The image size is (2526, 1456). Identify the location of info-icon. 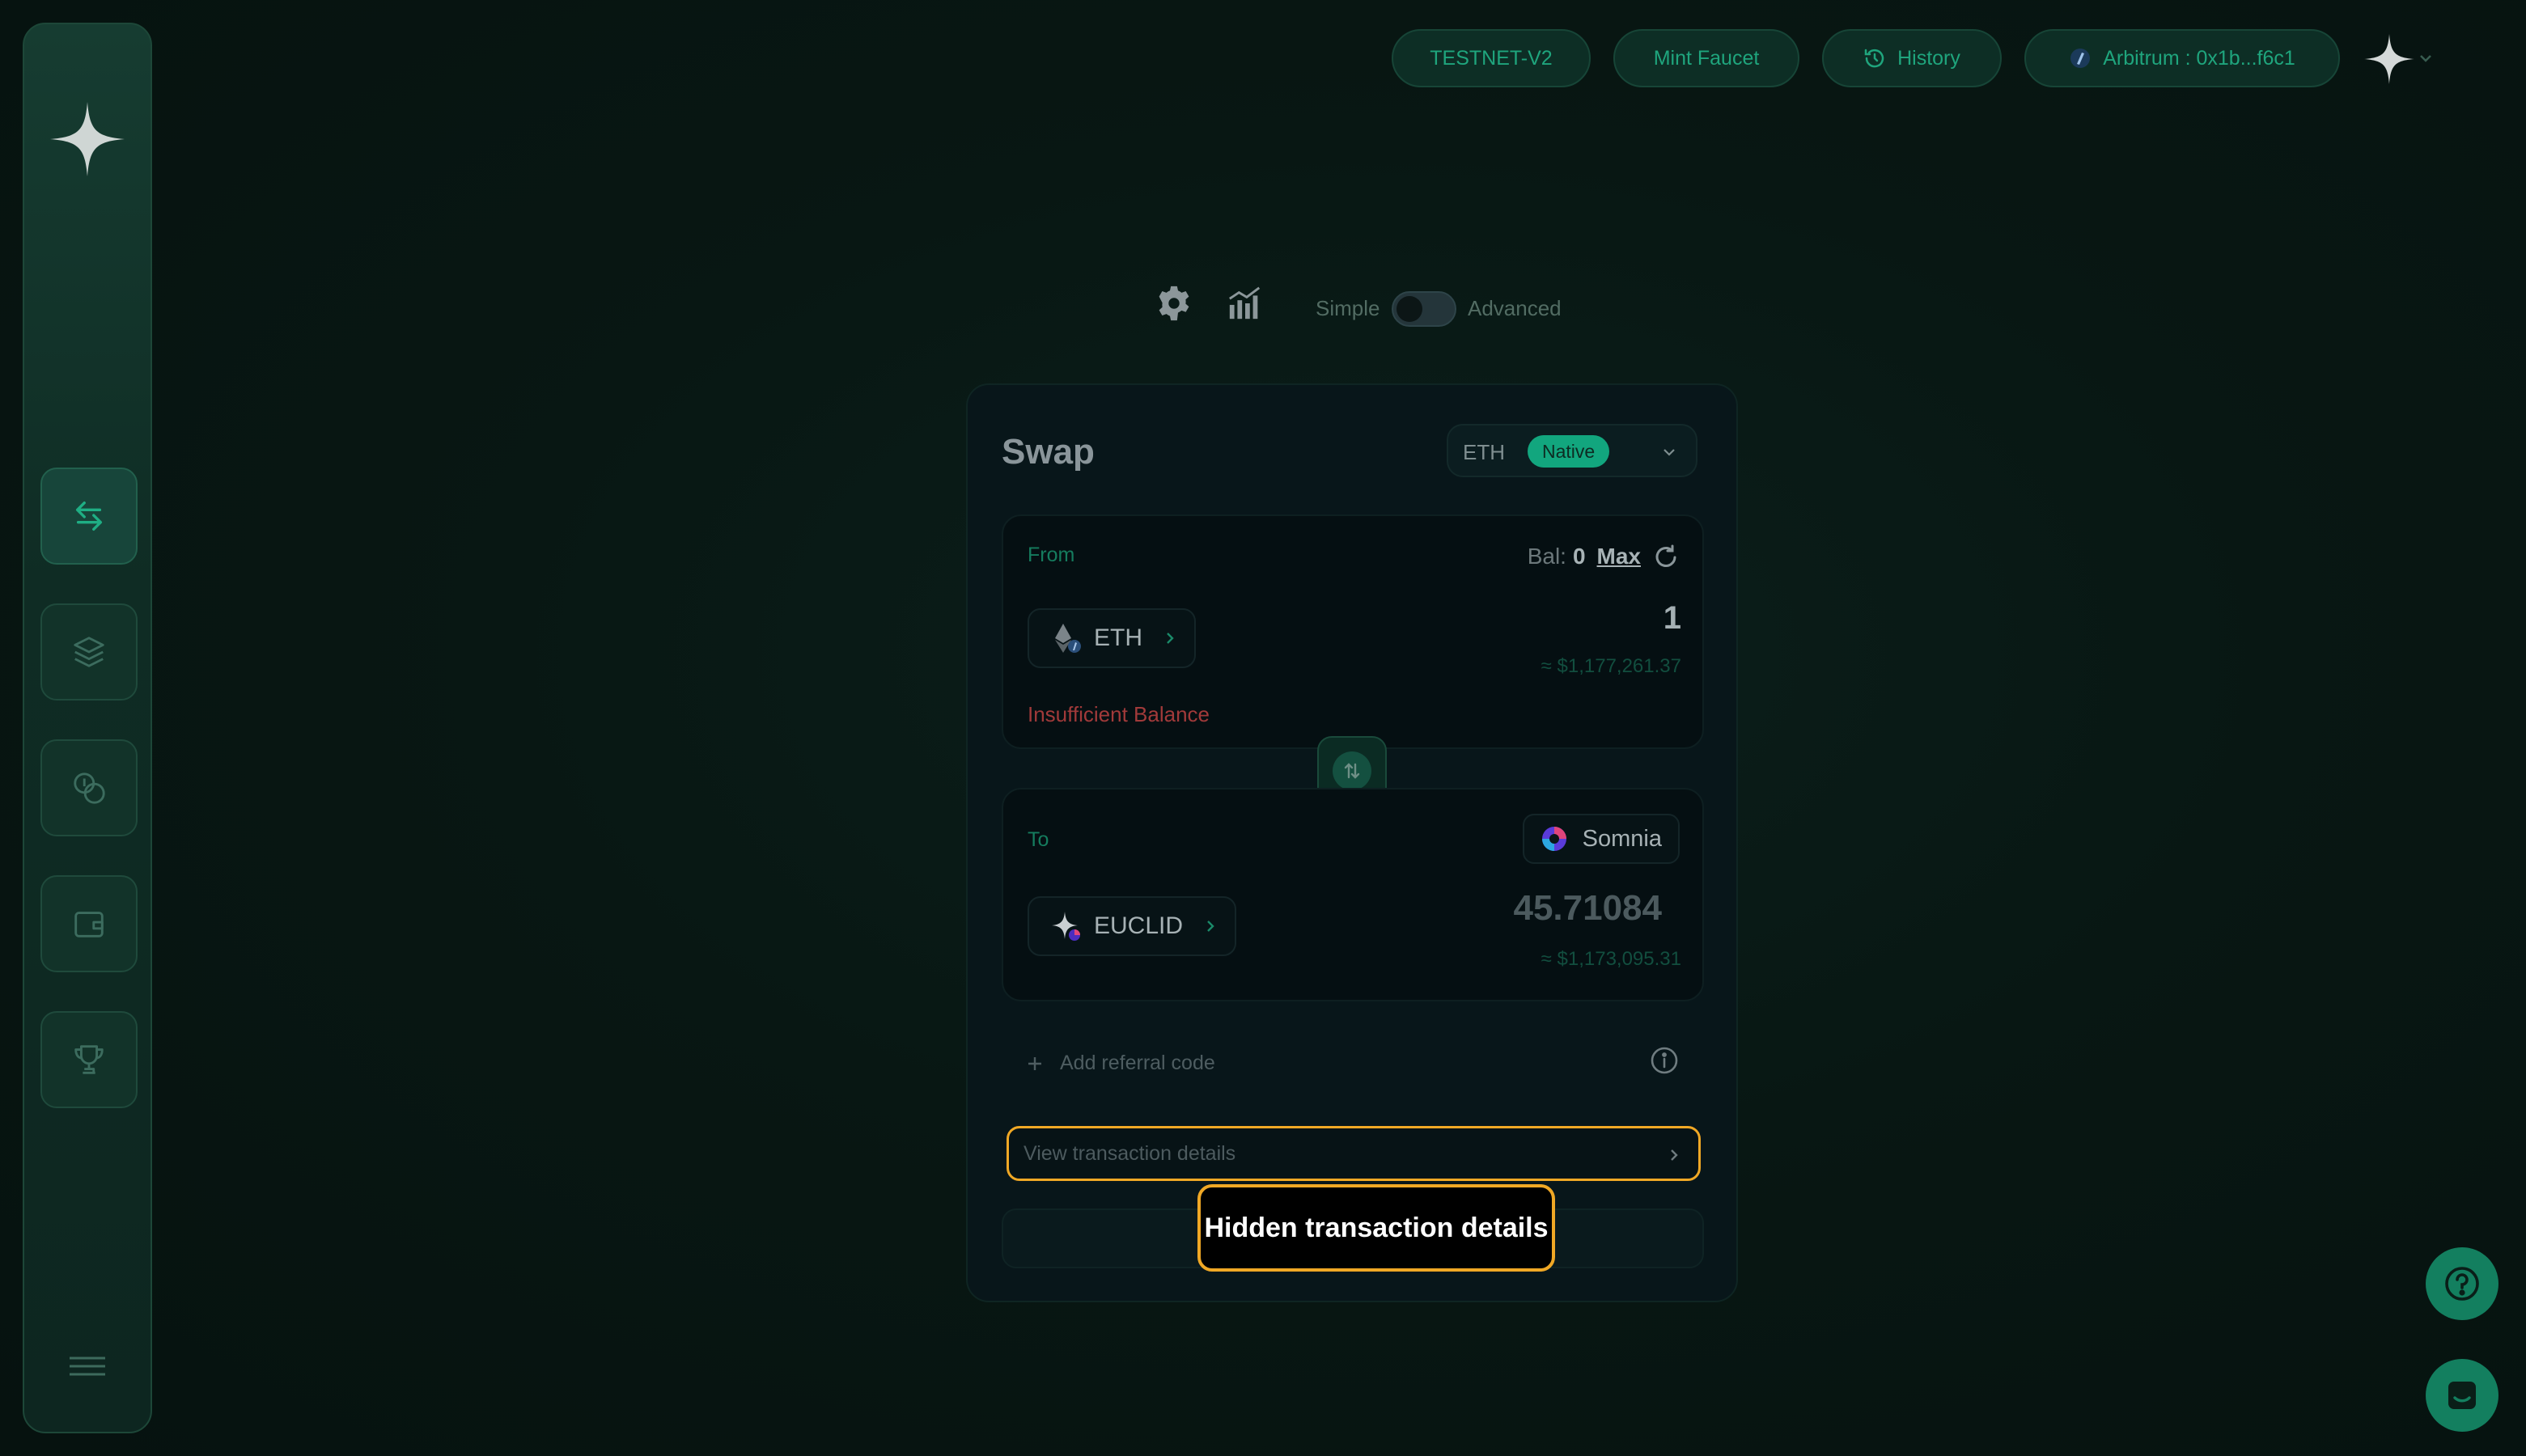
(1664, 1060).